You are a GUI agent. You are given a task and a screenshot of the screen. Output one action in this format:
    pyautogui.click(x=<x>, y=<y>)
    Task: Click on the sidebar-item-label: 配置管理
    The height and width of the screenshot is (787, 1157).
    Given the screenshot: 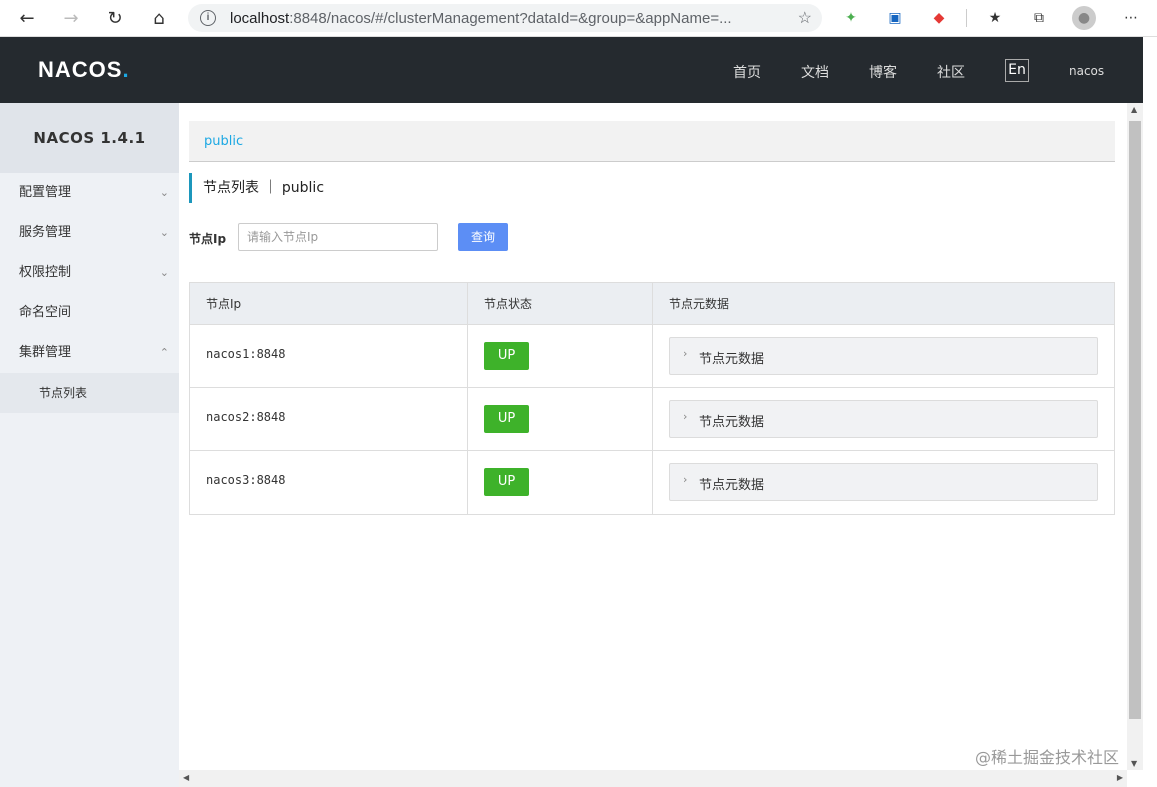 What is the action you would take?
    pyautogui.click(x=45, y=192)
    